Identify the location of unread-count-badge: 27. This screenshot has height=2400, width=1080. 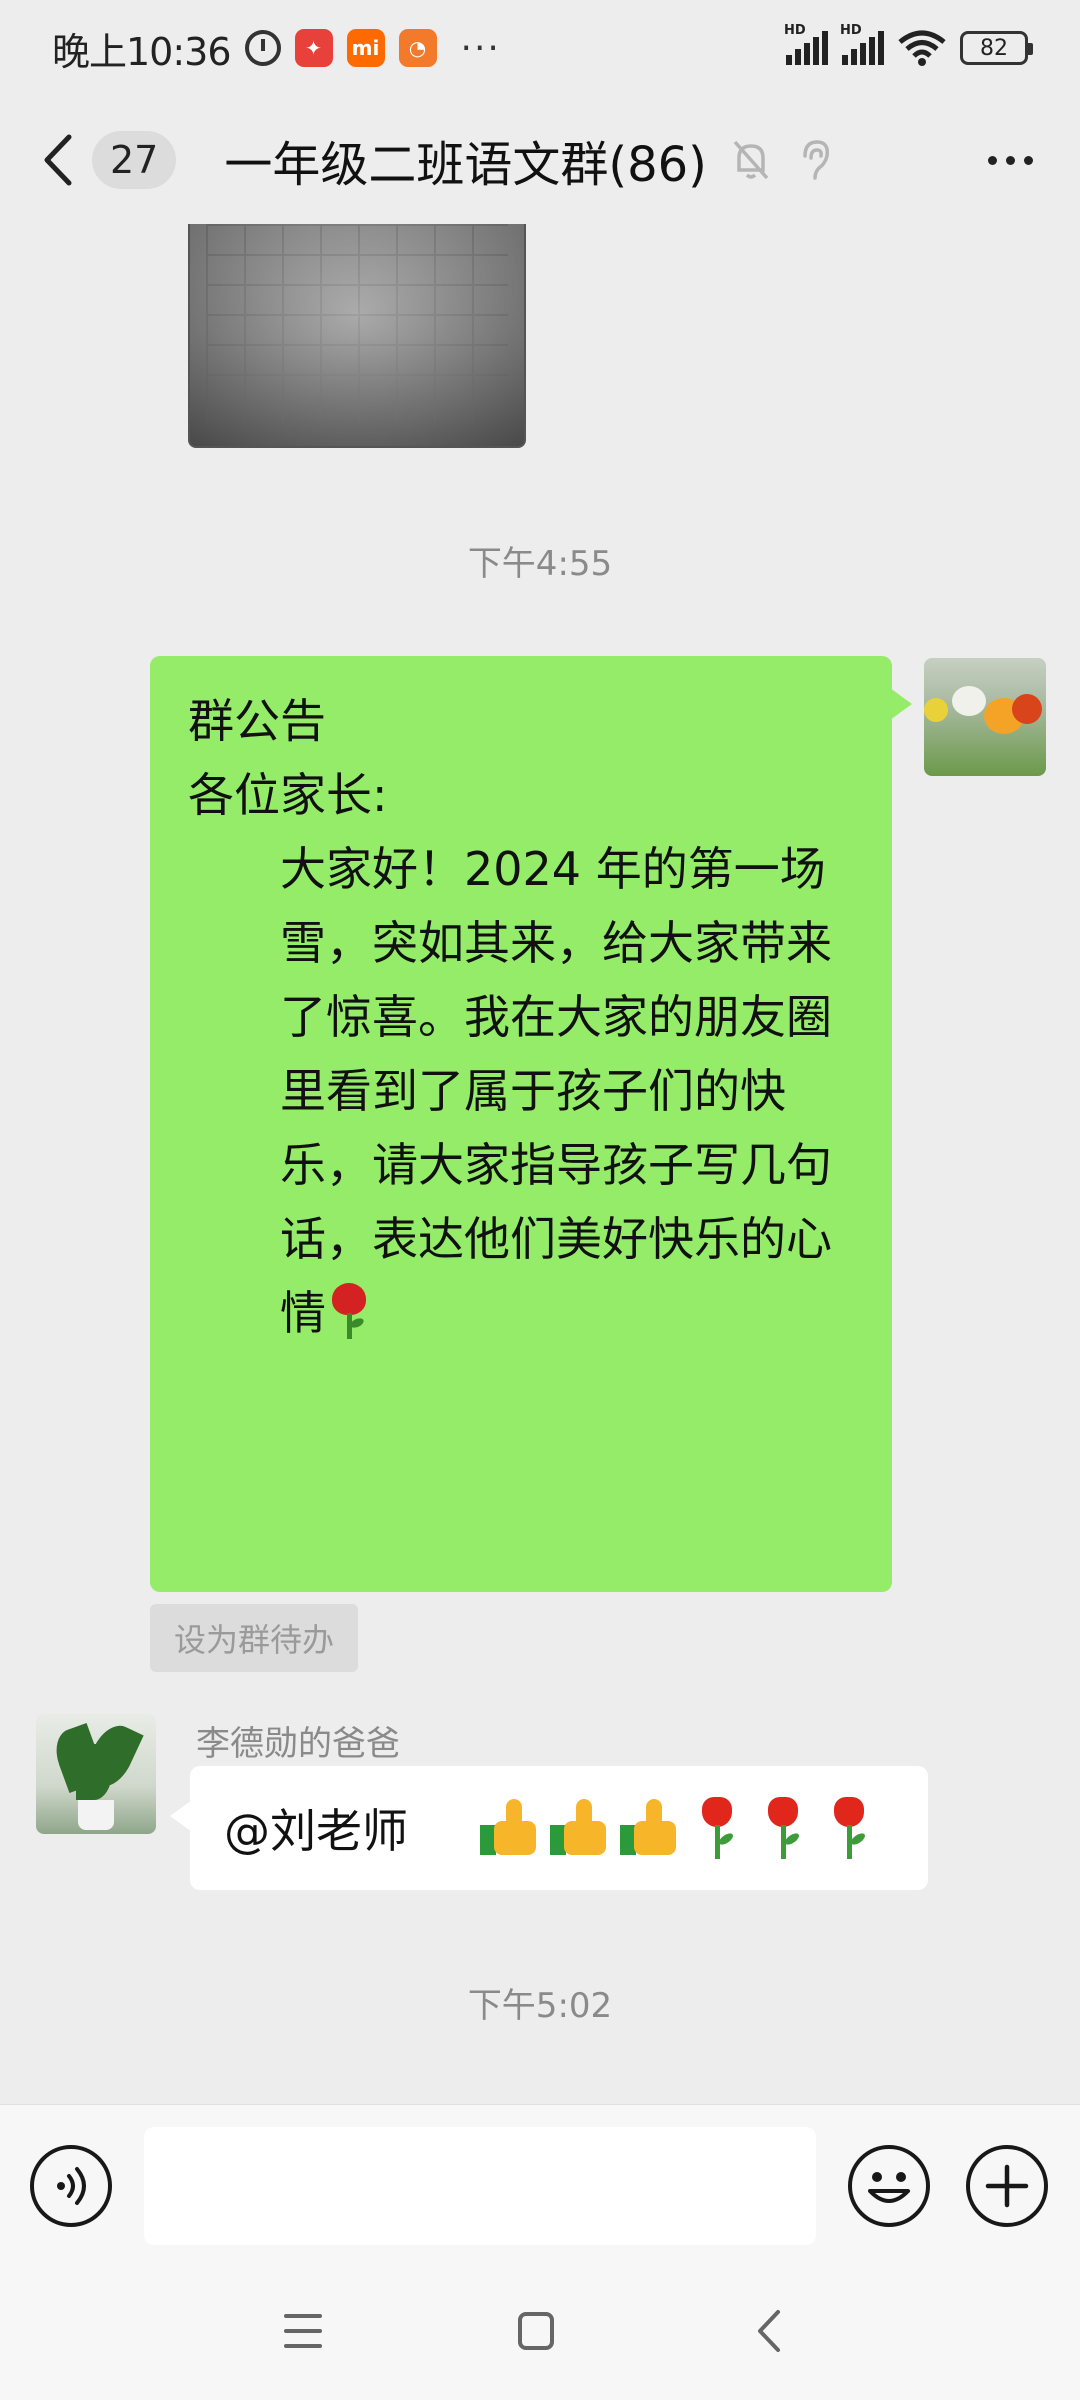
(134, 160).